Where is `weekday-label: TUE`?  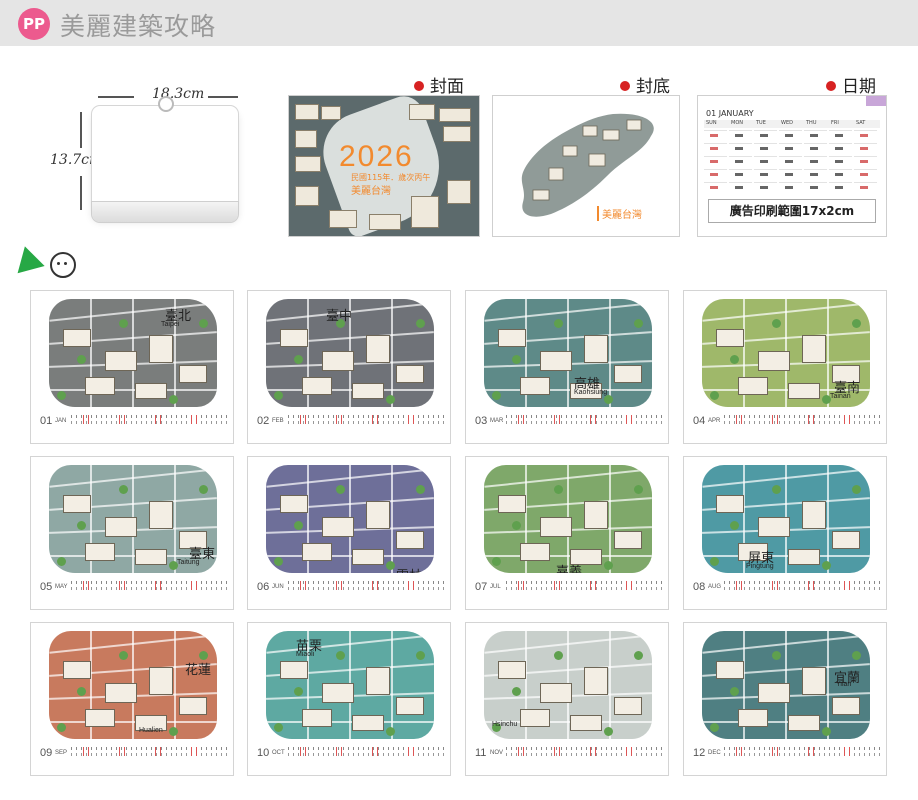
weekday-label: TUE is located at coordinates (761, 123).